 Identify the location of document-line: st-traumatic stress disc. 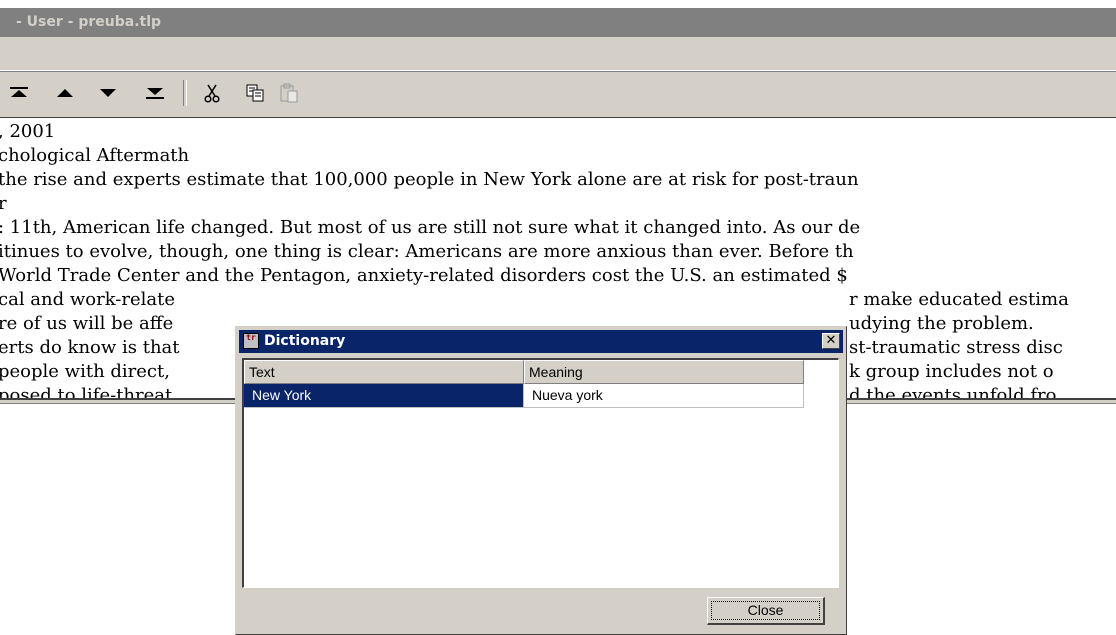
(956, 347).